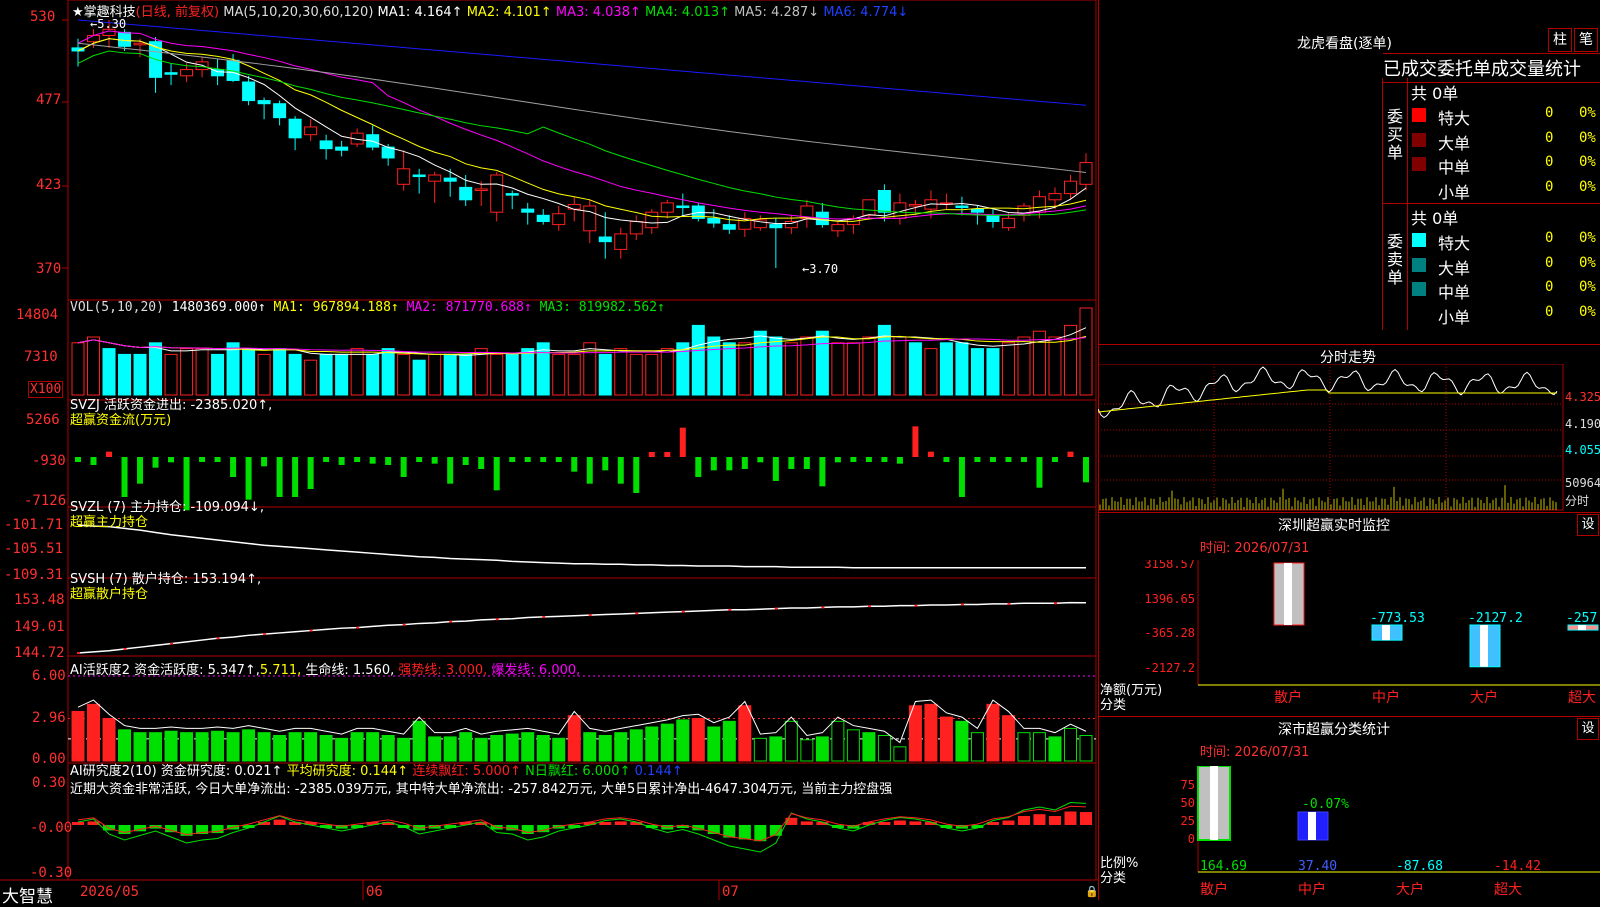 This screenshot has width=1600, height=907. What do you see at coordinates (1349, 439) in the screenshot?
I see `intraday-chart` at bounding box center [1349, 439].